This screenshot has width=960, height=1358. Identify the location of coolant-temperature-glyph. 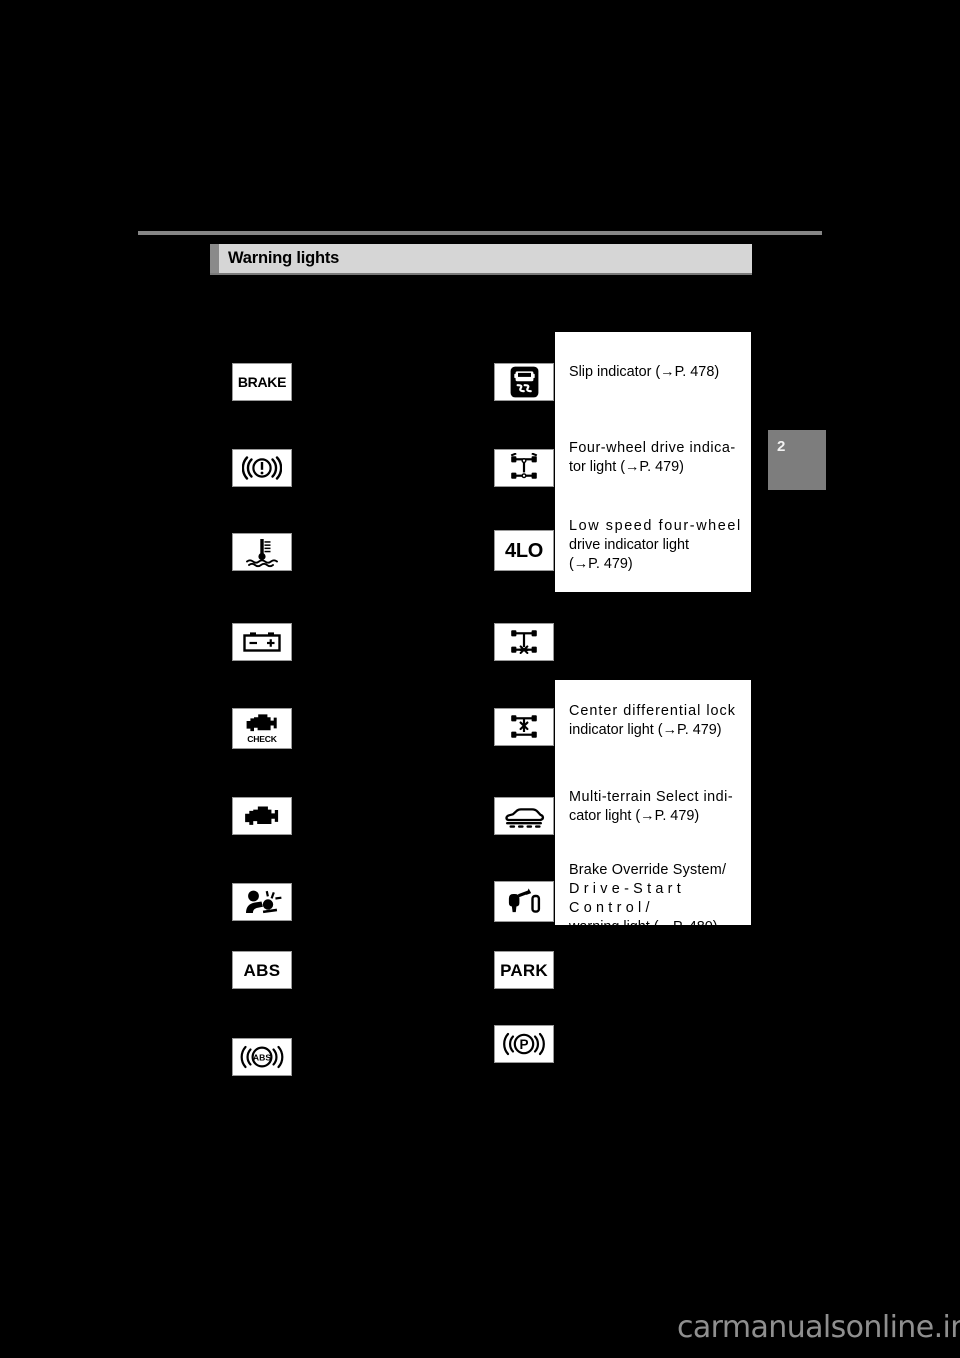
(262, 553).